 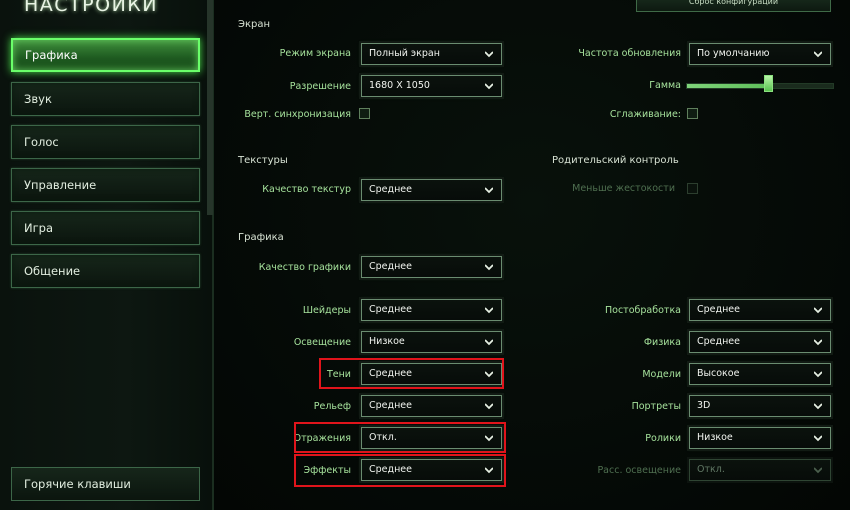 I want to click on models-dropdown: Высокое, so click(x=760, y=374).